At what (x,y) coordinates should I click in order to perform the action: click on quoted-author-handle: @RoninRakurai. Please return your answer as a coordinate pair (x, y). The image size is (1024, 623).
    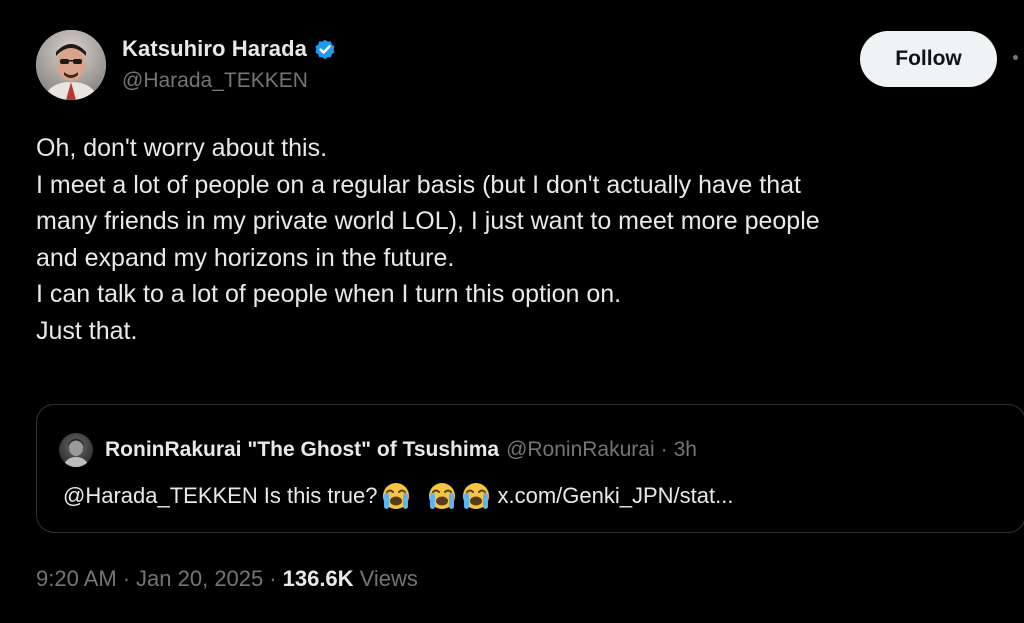
    Looking at the image, I should click on (580, 450).